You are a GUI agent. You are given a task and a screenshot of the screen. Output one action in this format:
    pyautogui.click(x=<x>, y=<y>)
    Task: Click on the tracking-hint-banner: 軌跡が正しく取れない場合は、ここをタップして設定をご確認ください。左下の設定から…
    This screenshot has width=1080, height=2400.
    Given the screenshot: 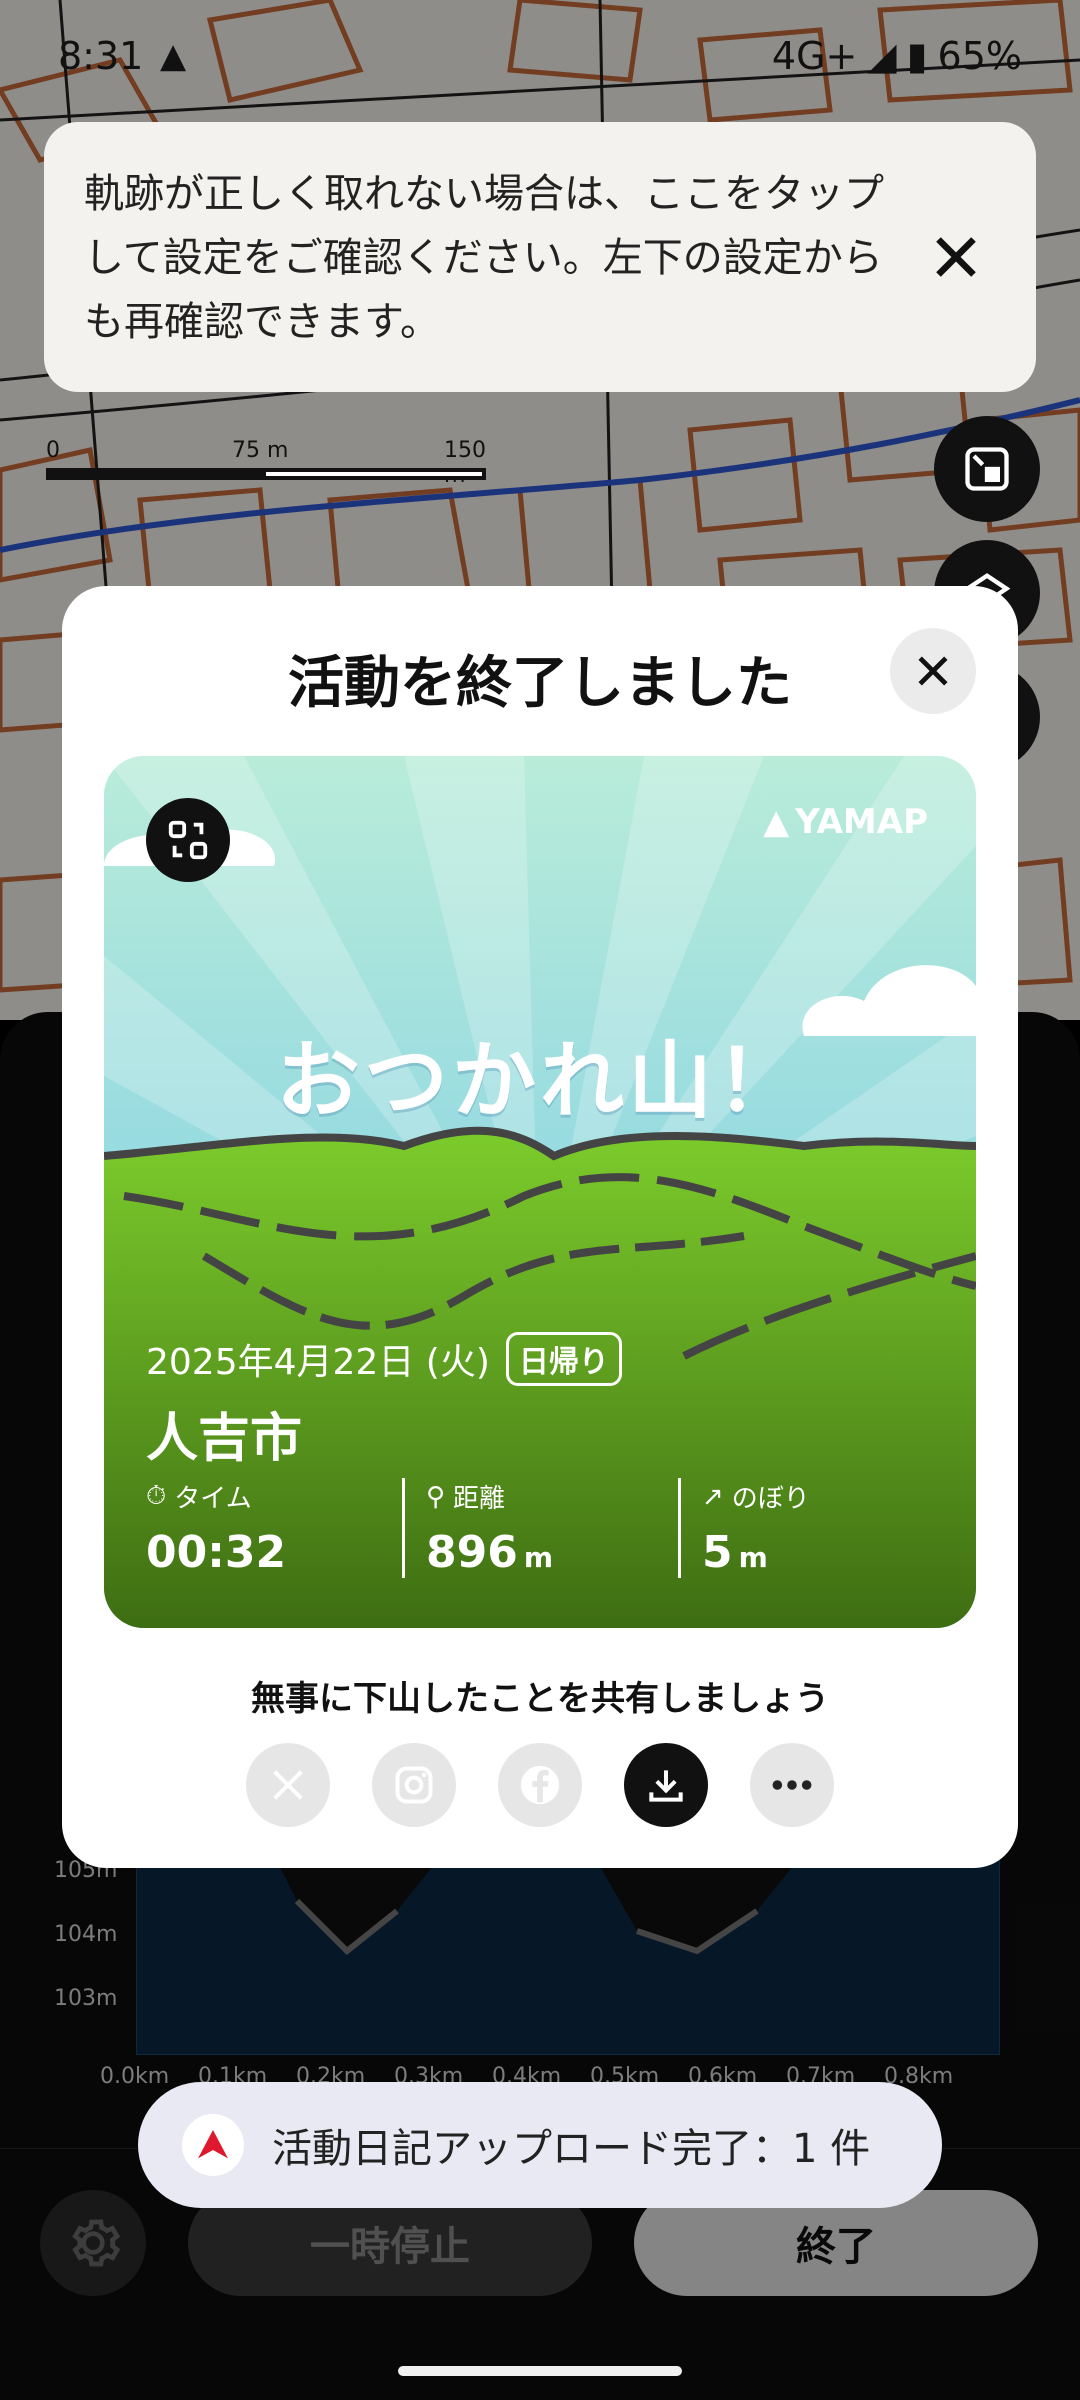 What is the action you would take?
    pyautogui.click(x=540, y=257)
    